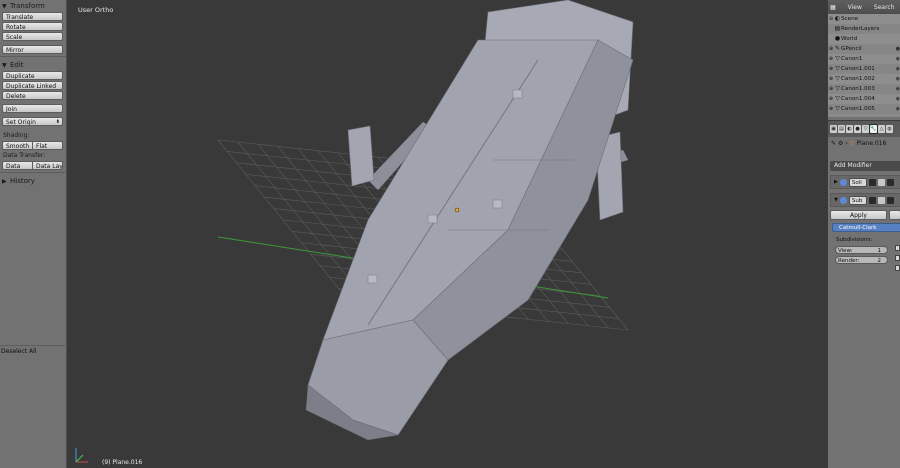 This screenshot has width=900, height=468. Describe the element at coordinates (861, 250) in the screenshot. I see `view-levels-field: View: 1` at that location.